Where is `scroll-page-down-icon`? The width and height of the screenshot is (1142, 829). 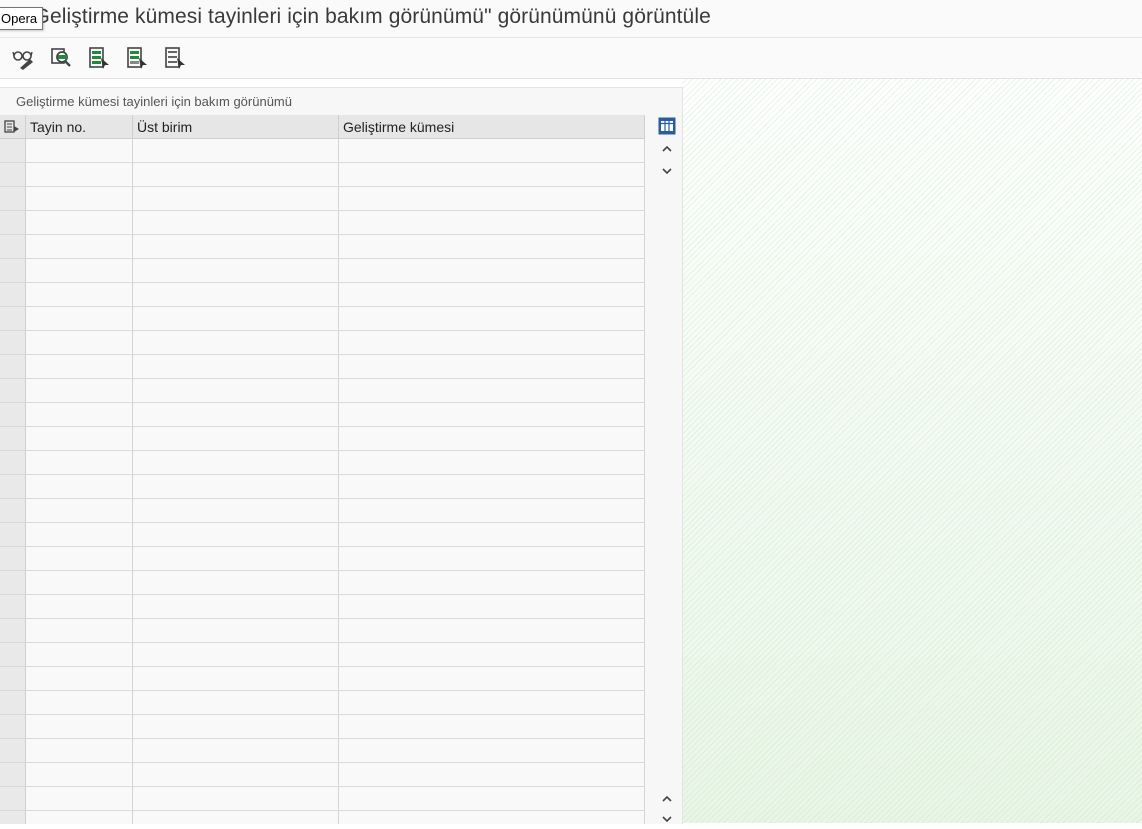
scroll-page-down-icon is located at coordinates (667, 819).